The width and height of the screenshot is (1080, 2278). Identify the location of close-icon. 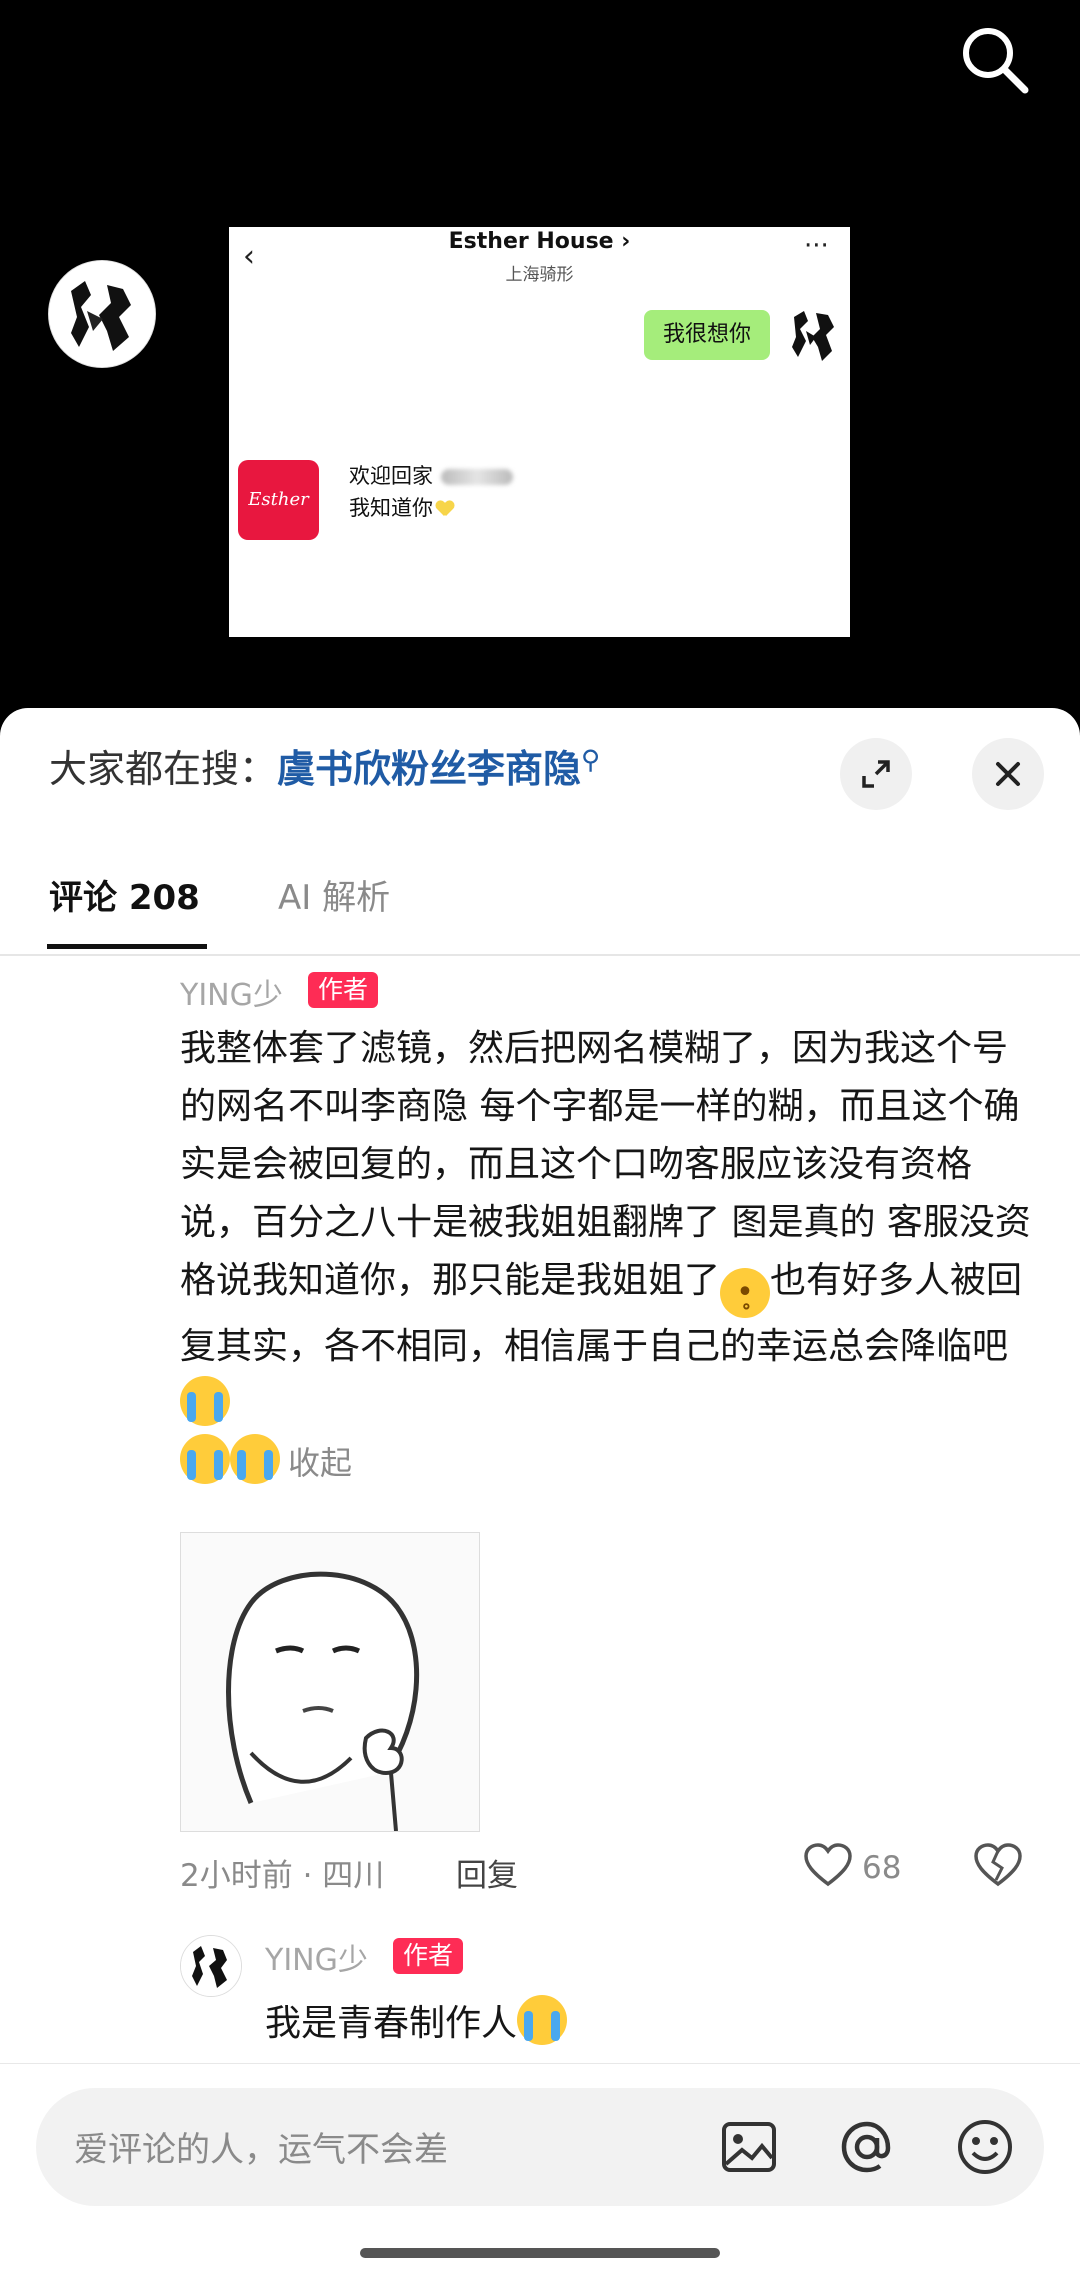
(1008, 774).